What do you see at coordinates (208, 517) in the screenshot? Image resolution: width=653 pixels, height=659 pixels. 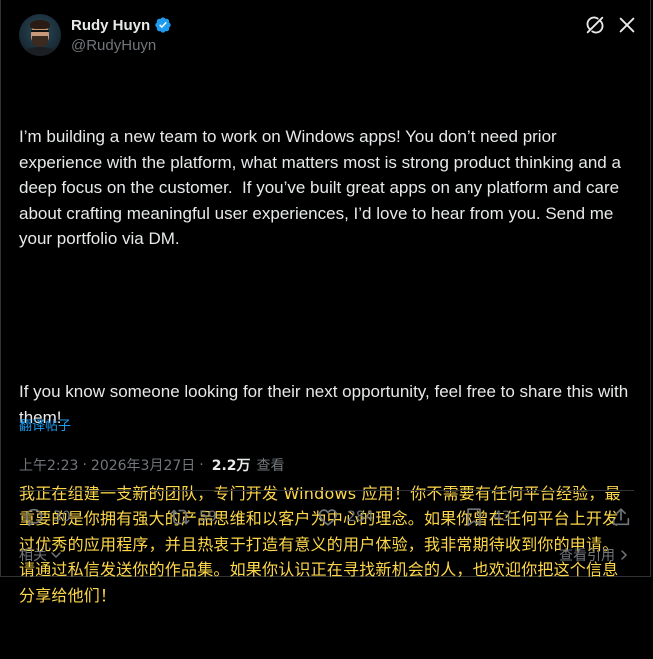 I see `repost-count: 59` at bounding box center [208, 517].